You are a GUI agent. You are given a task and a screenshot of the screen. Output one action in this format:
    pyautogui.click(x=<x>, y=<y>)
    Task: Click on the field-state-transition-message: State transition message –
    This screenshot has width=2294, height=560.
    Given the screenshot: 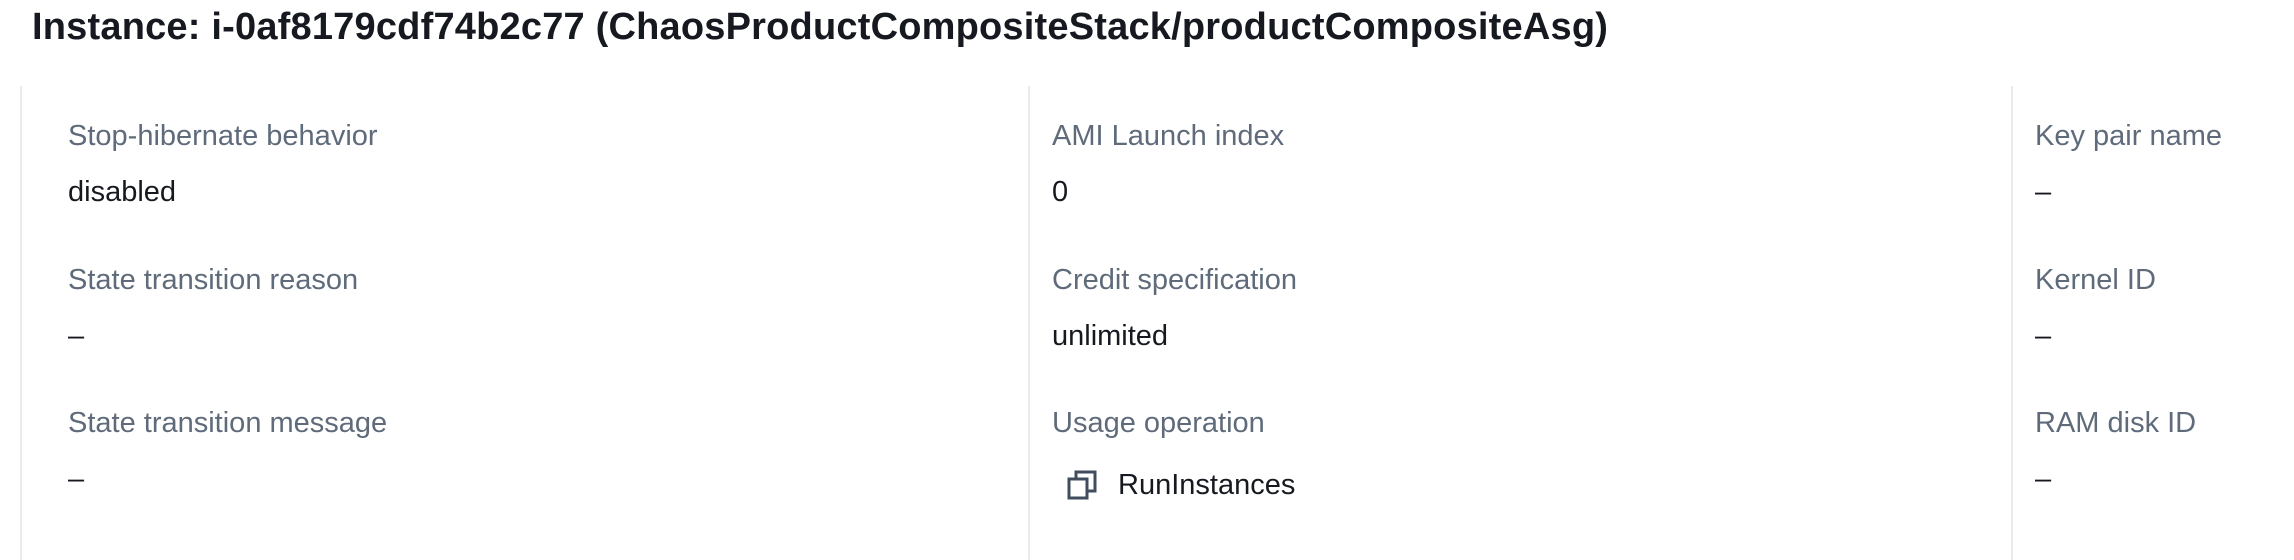 What is the action you would take?
    pyautogui.click(x=227, y=451)
    